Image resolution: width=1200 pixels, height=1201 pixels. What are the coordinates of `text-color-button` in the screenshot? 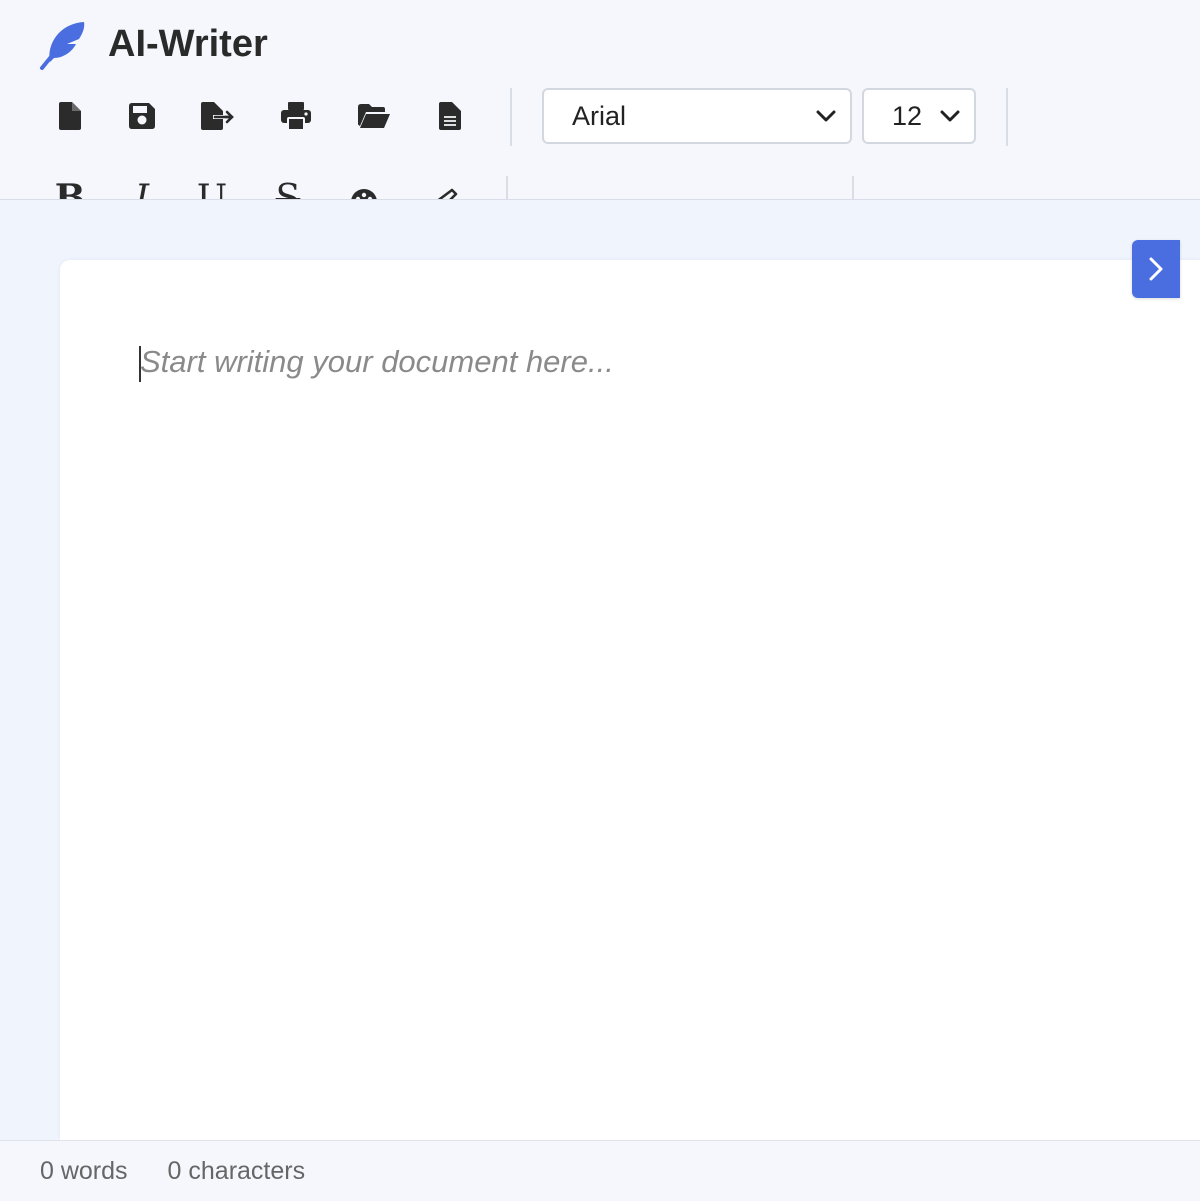 It's located at (364, 189).